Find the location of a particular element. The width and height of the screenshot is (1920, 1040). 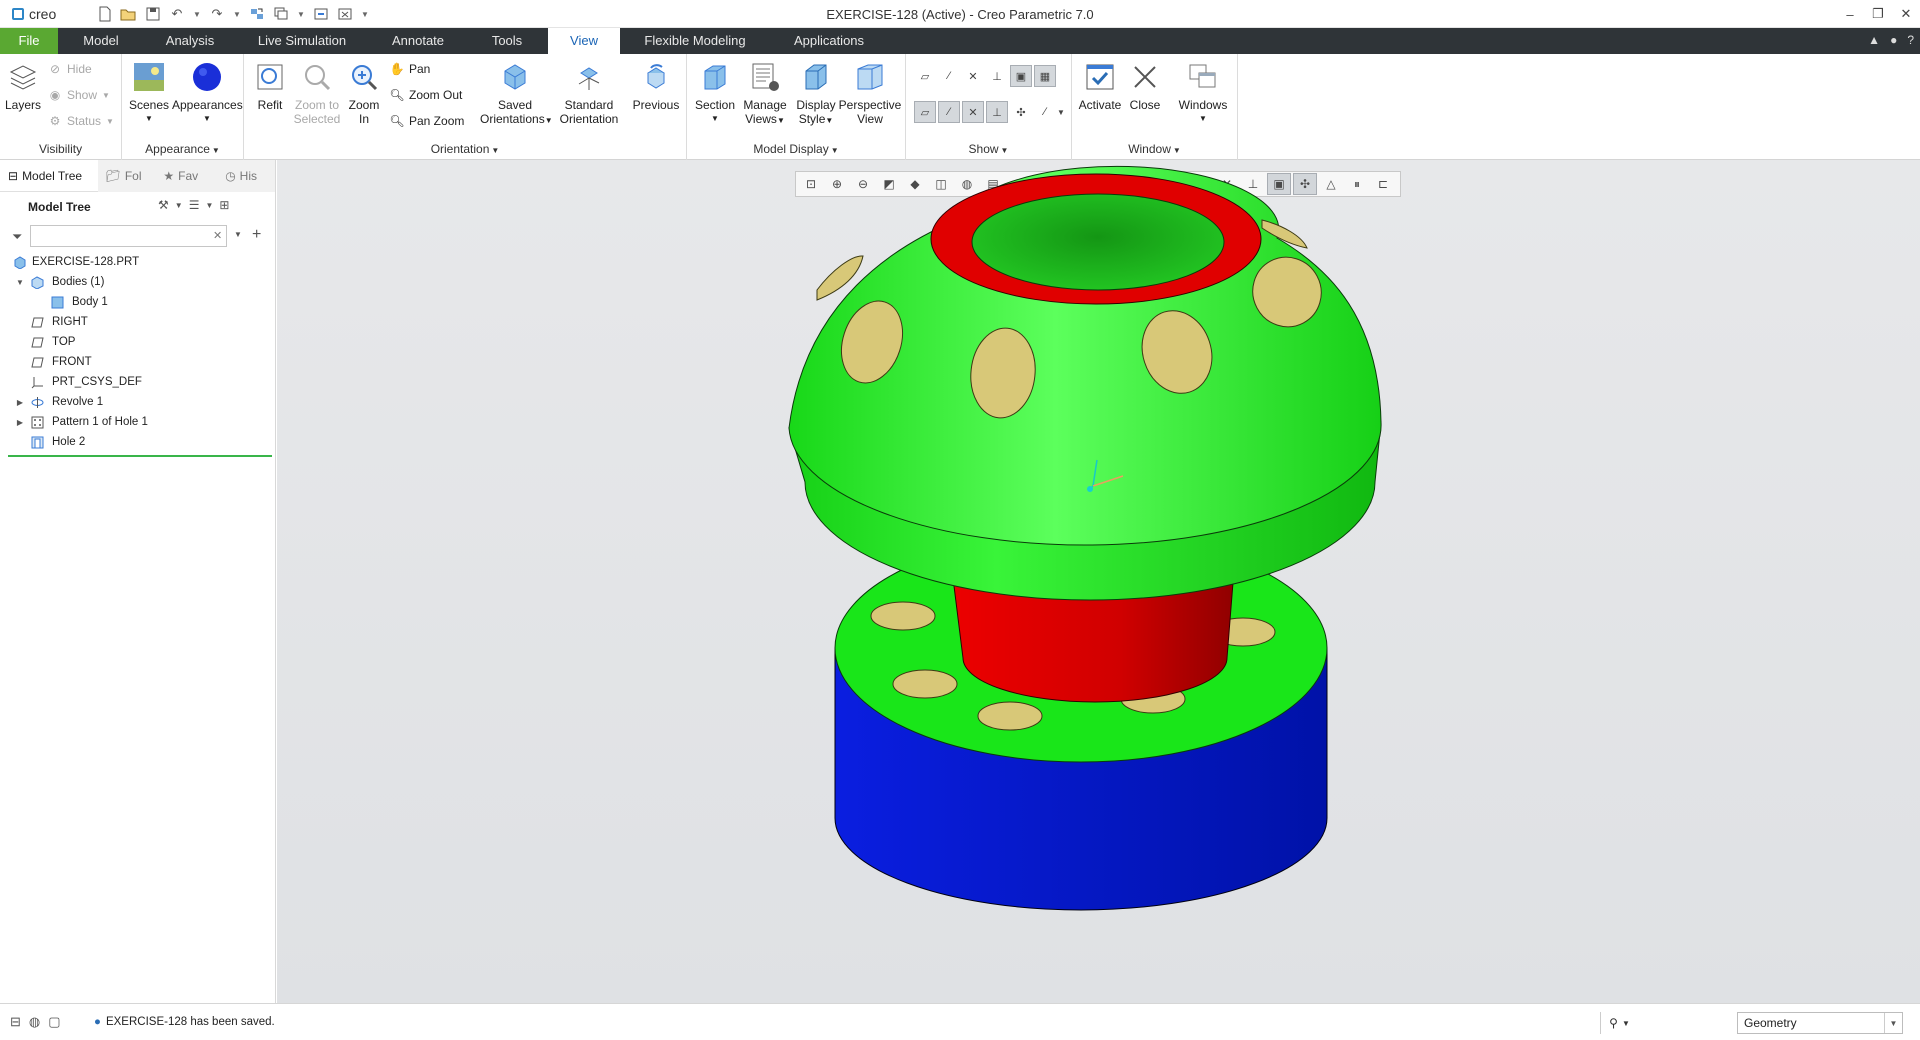

previous-button: Previous is located at coordinates (656, 86).